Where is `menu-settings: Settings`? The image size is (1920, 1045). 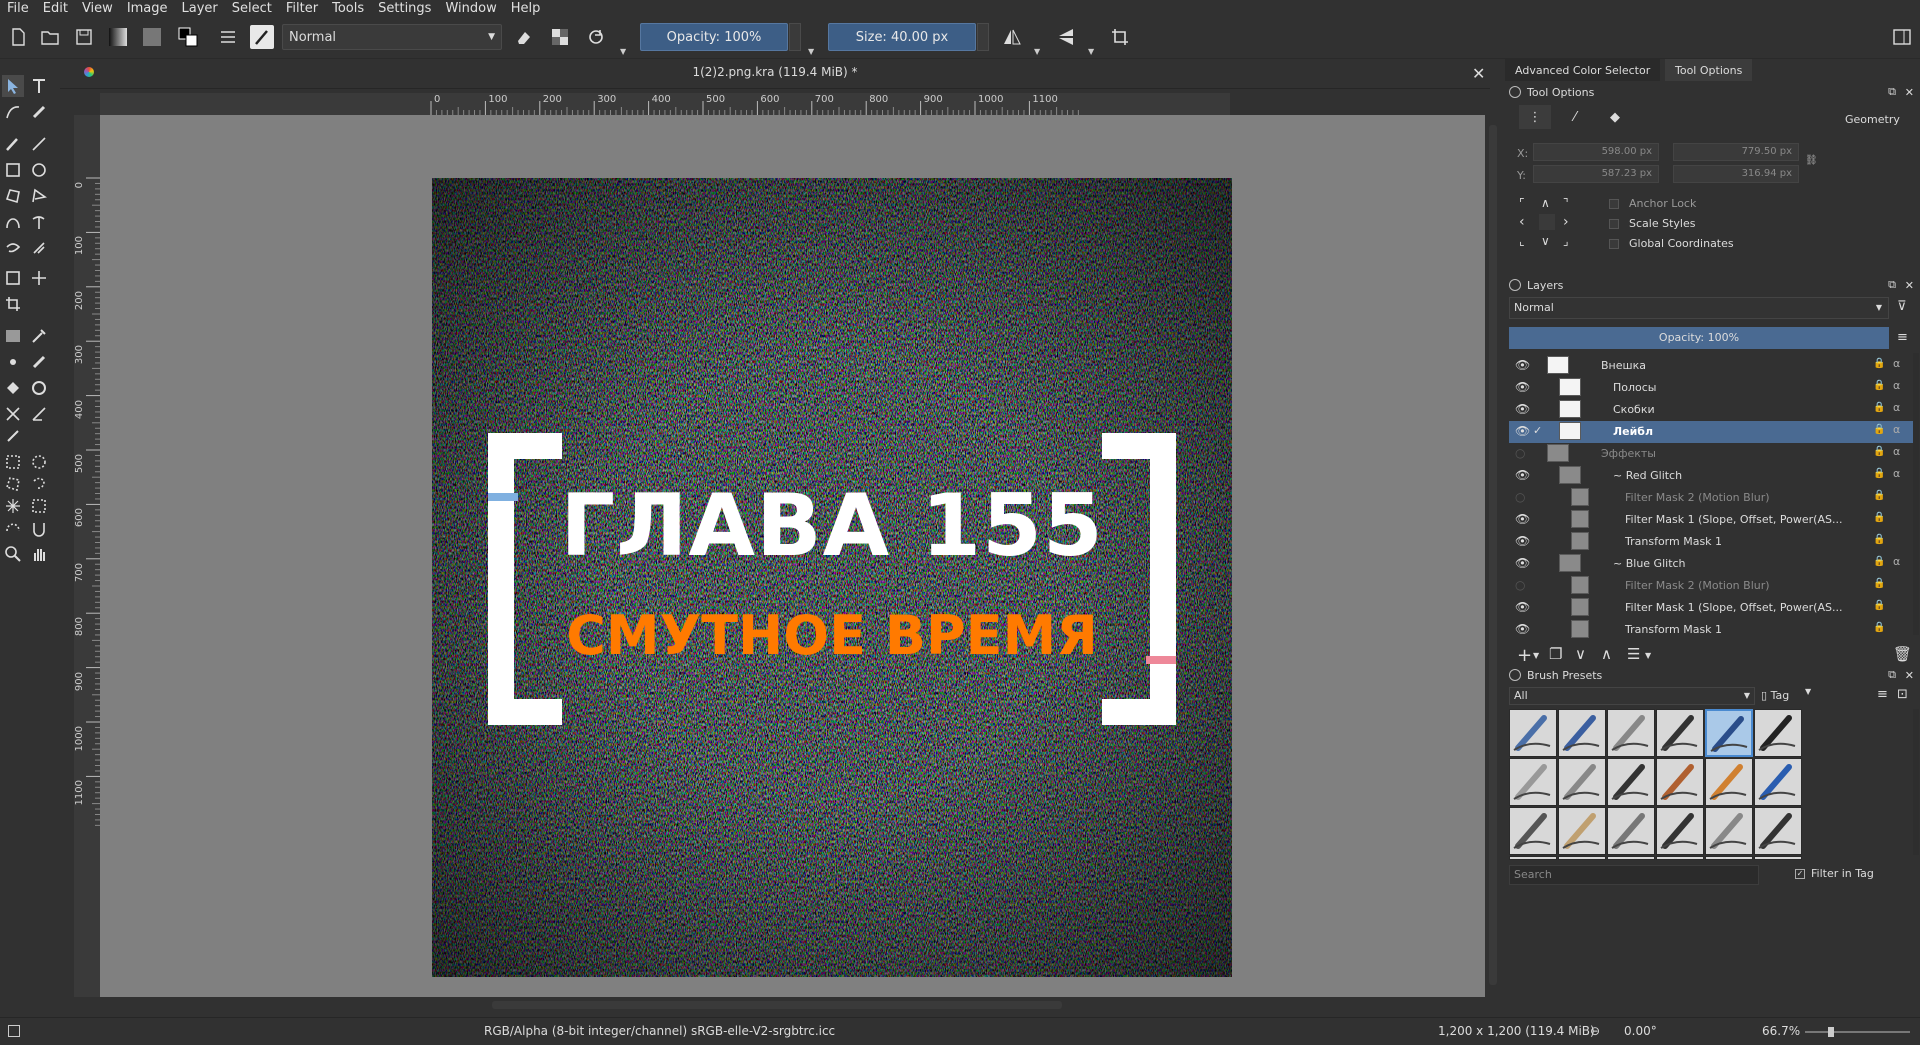
menu-settings: Settings is located at coordinates (404, 8).